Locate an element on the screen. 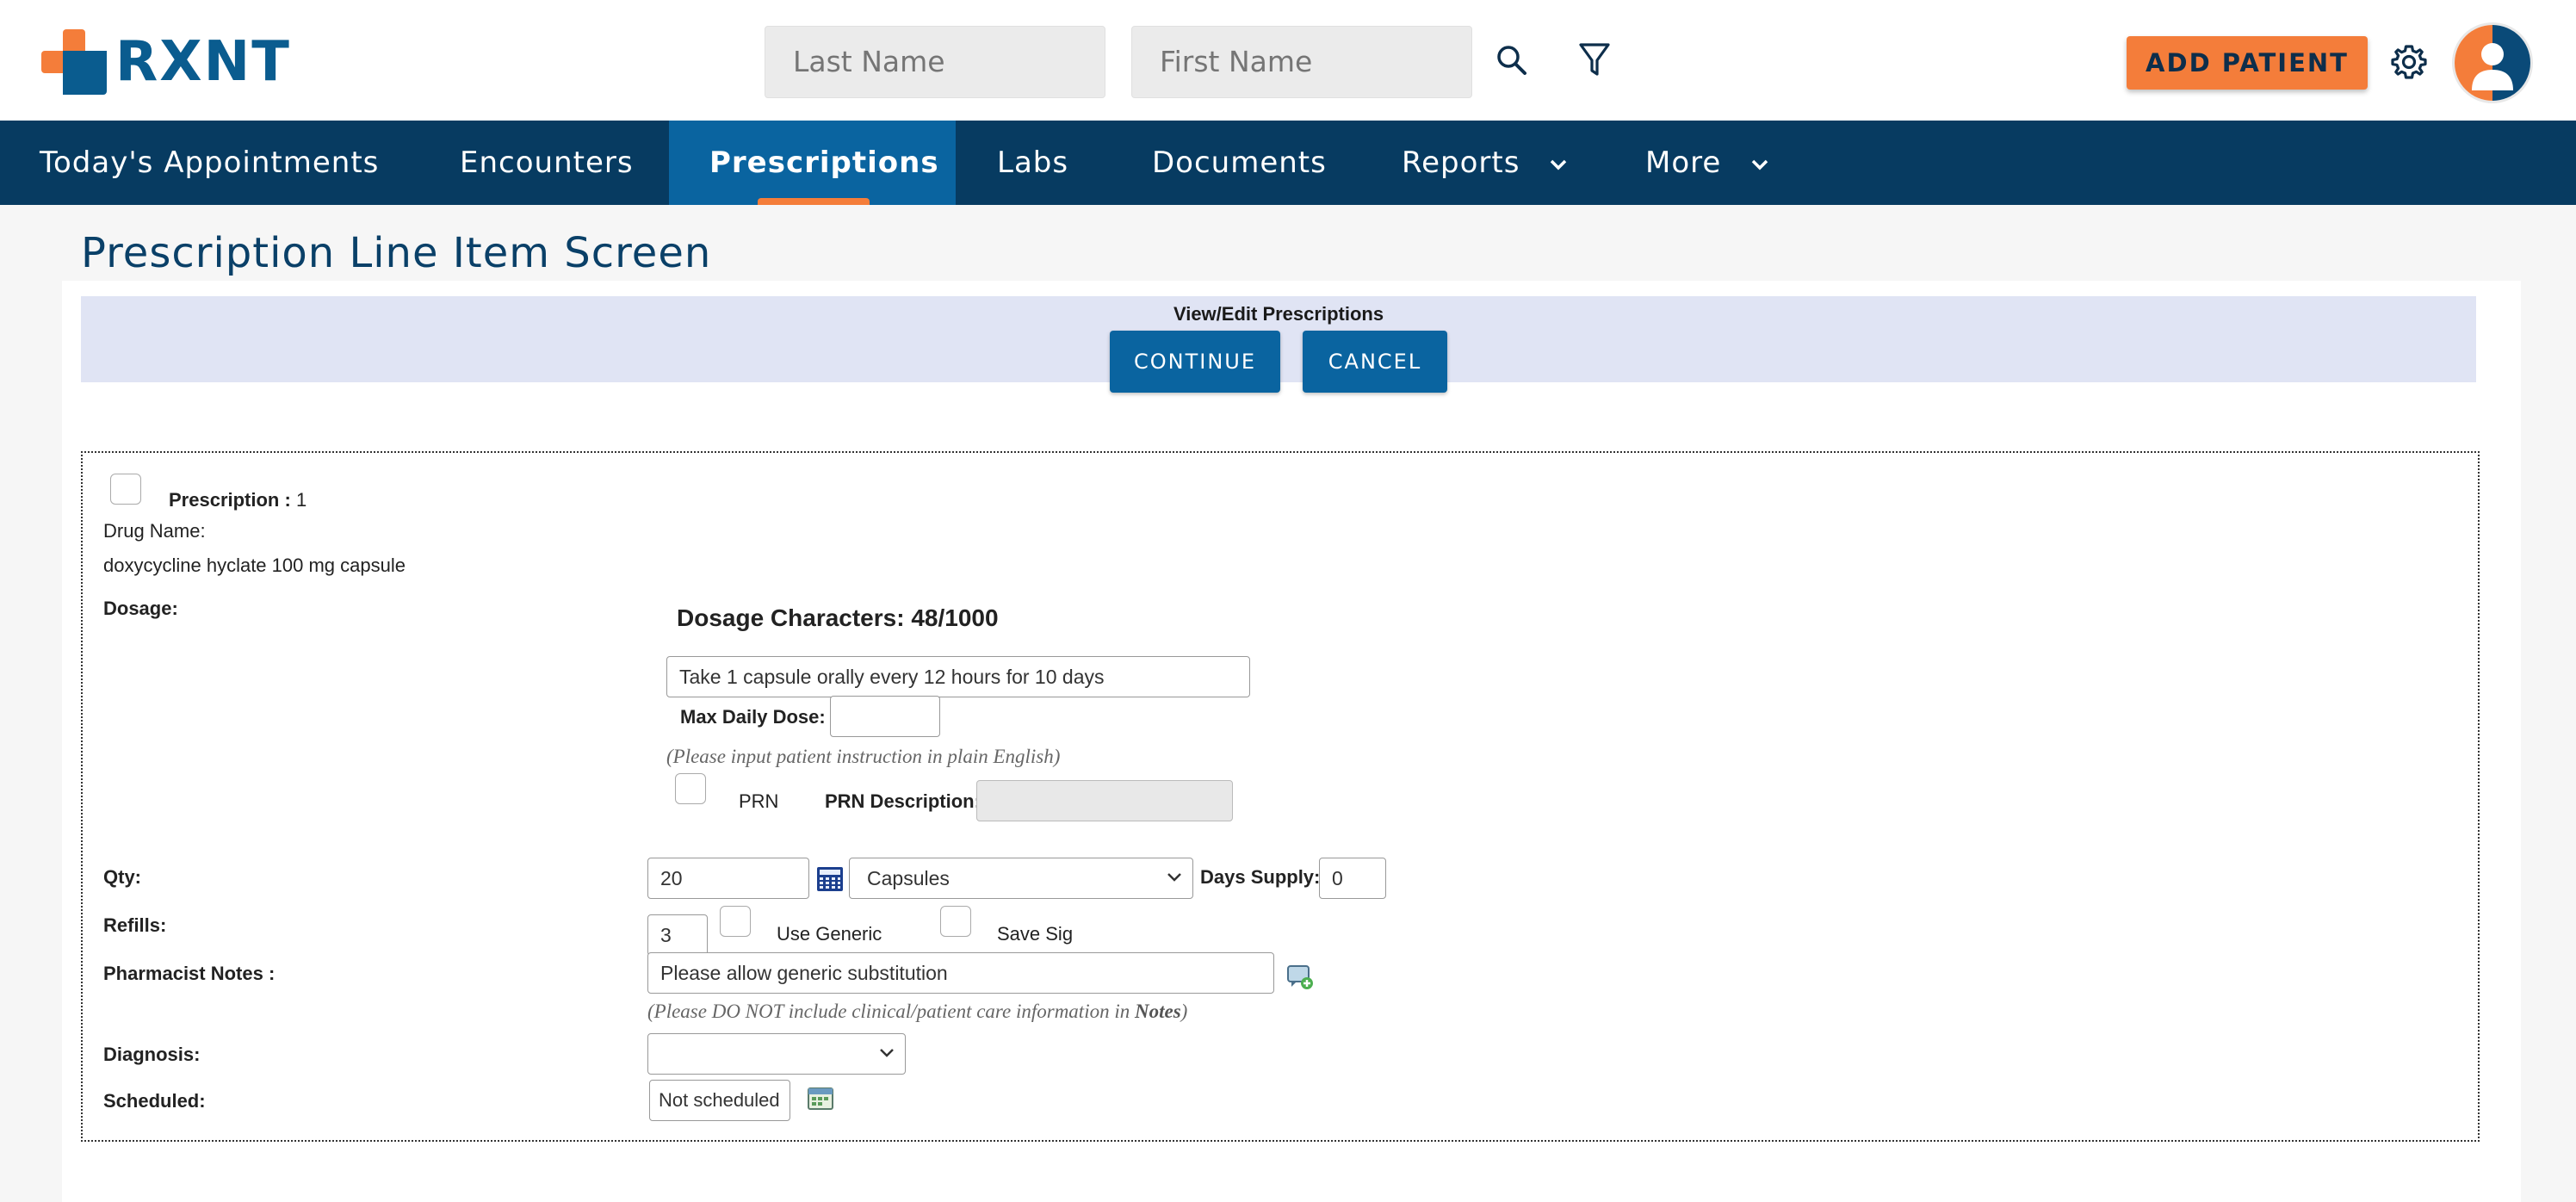 Image resolution: width=2576 pixels, height=1202 pixels. nav-todays-appointments: Today's Appointments is located at coordinates (210, 163).